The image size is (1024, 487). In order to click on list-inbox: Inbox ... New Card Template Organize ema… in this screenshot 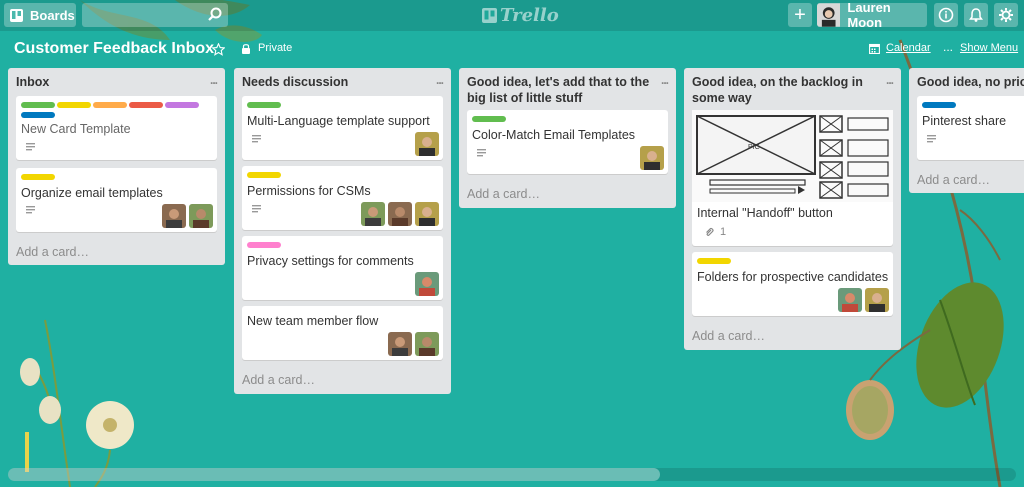, I will do `click(116, 166)`.